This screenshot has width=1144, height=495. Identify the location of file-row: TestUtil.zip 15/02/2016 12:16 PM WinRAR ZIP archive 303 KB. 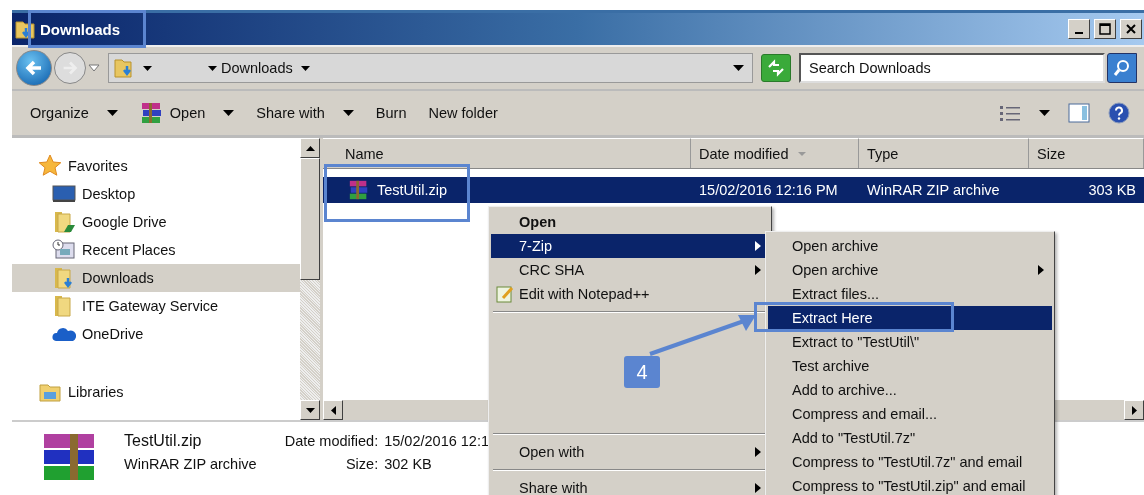
(733, 190).